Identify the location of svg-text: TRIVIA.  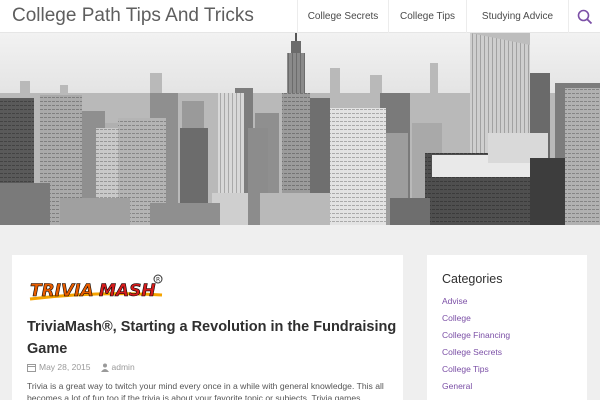
(62, 291).